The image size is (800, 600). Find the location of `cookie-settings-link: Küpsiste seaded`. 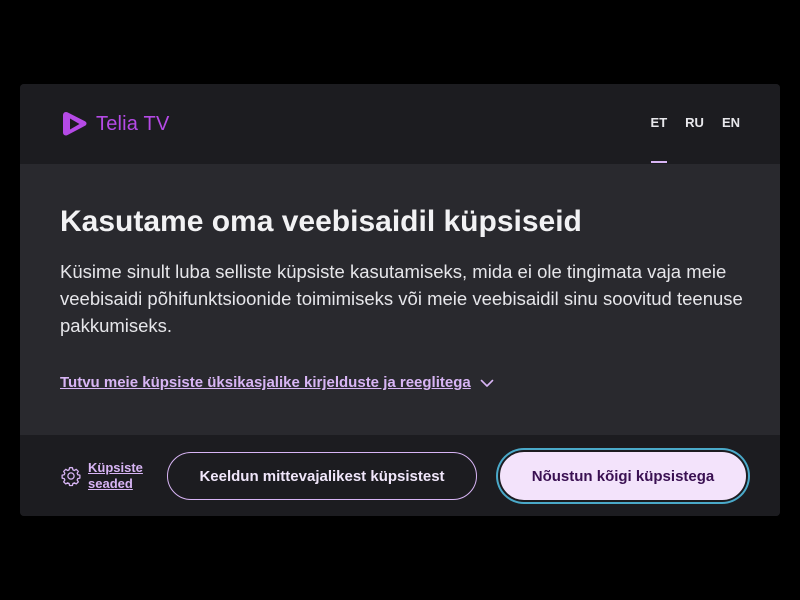

cookie-settings-link: Küpsiste seaded is located at coordinates (104, 476).